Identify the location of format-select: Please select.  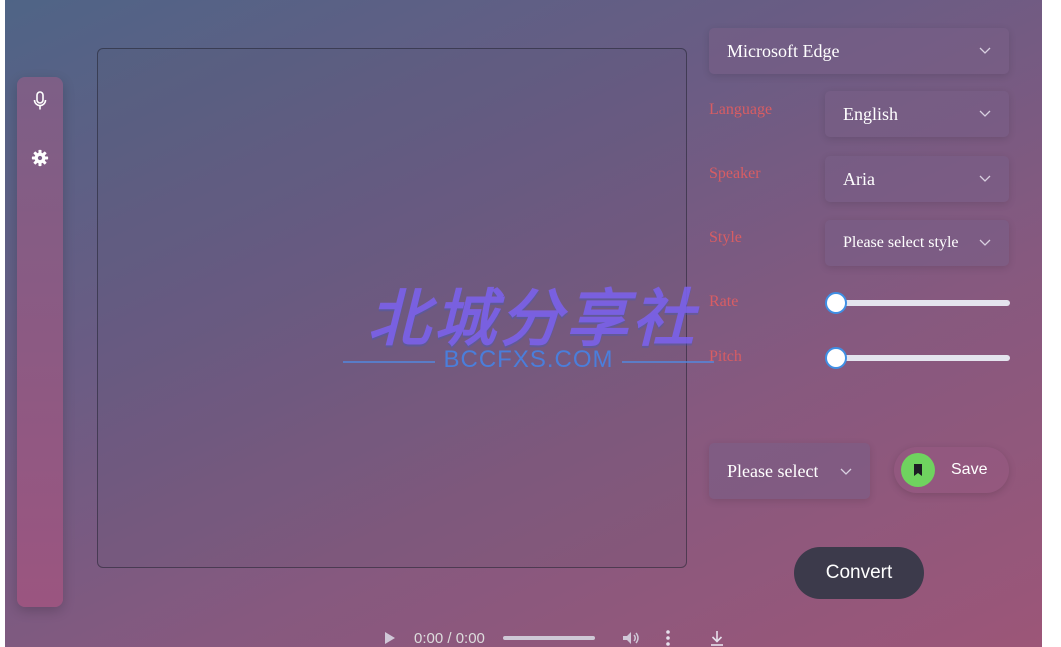
(789, 471).